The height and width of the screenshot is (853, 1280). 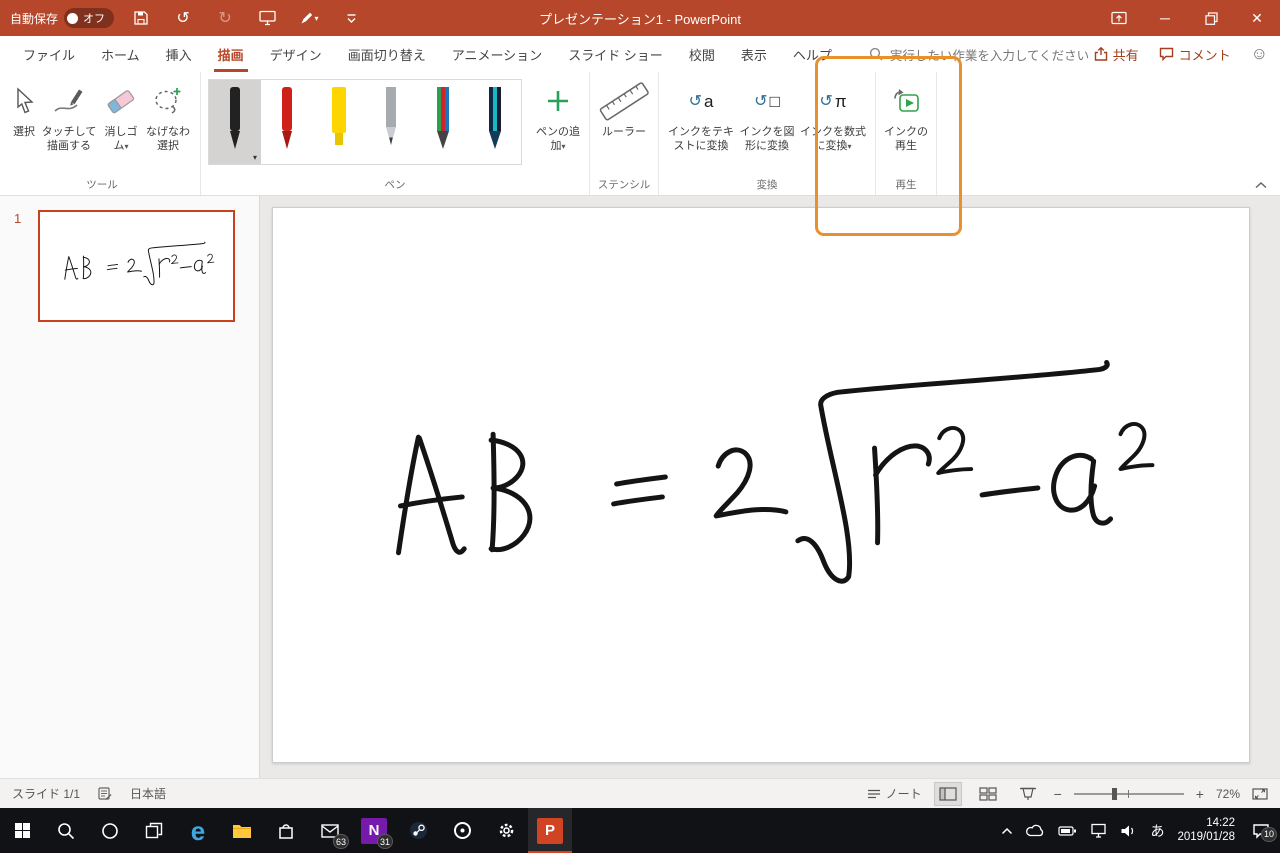 What do you see at coordinates (179, 54) in the screenshot?
I see `tab-insert: 挿入` at bounding box center [179, 54].